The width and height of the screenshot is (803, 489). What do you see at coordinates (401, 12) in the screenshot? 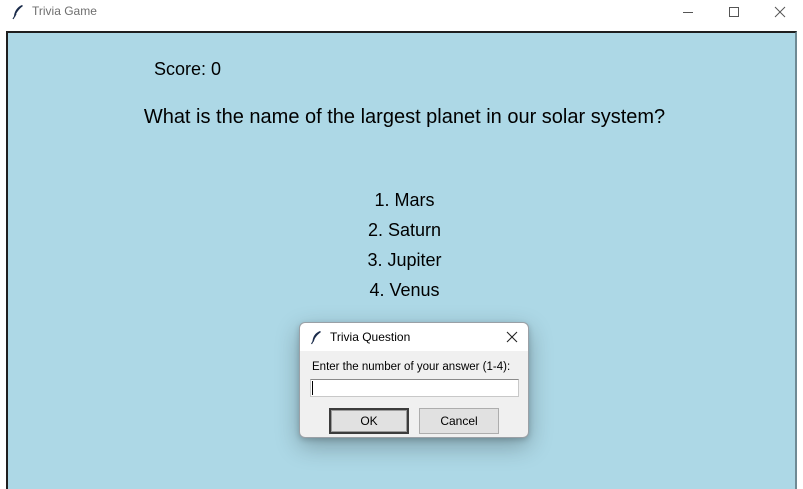
I see `title-bar: Trivia Game` at bounding box center [401, 12].